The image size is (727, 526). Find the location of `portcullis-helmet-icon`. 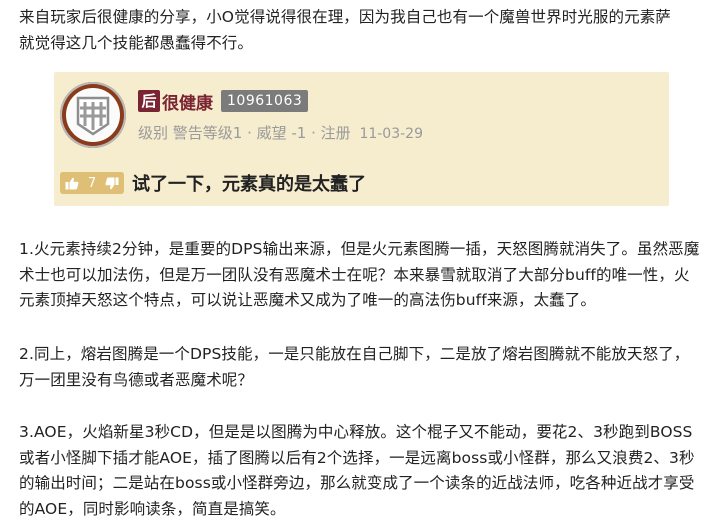

portcullis-helmet-icon is located at coordinates (93, 116).